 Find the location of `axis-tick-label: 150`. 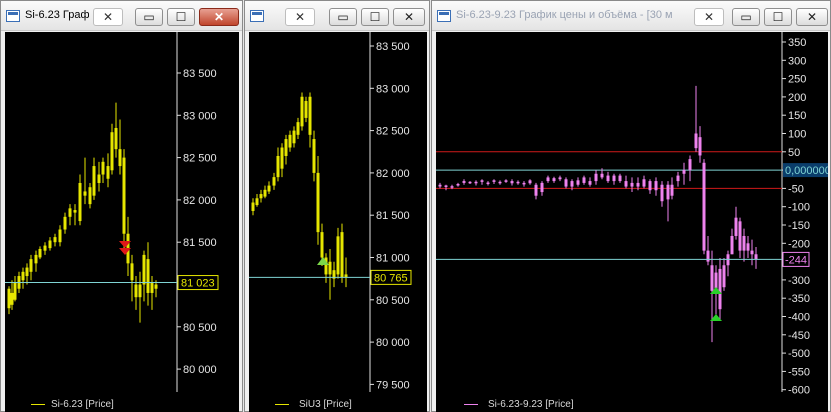

axis-tick-label: 150 is located at coordinates (797, 116).